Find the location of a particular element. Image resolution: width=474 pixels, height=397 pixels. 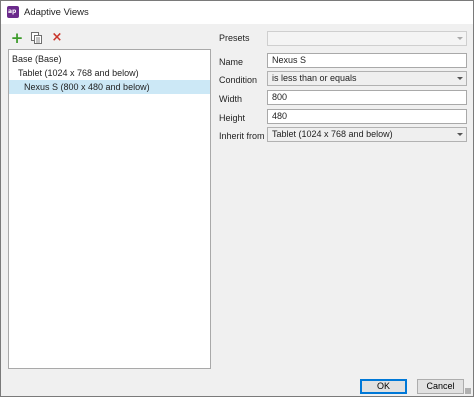

condition-select: is less than or equals is located at coordinates (367, 78).